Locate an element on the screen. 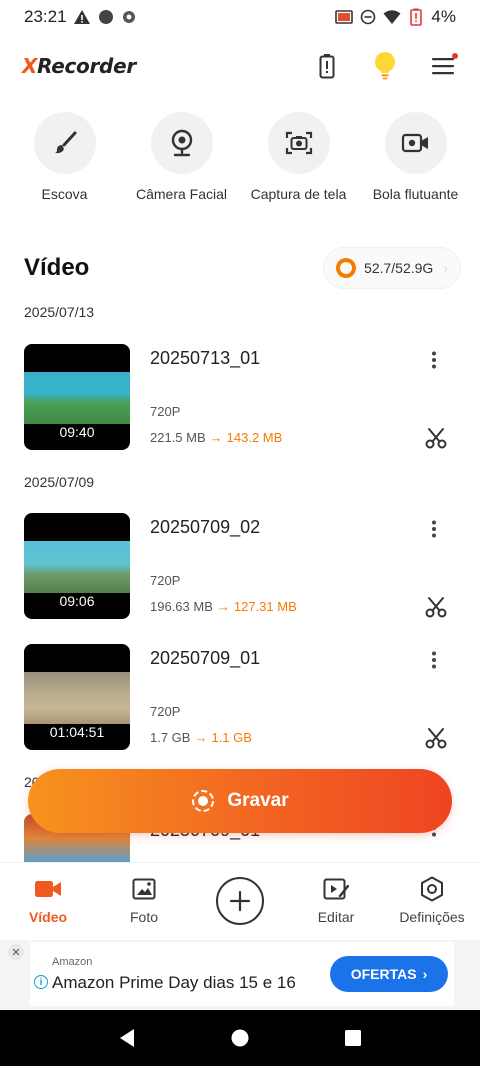 The height and width of the screenshot is (1066, 480). battery-percent: 4% is located at coordinates (443, 16).